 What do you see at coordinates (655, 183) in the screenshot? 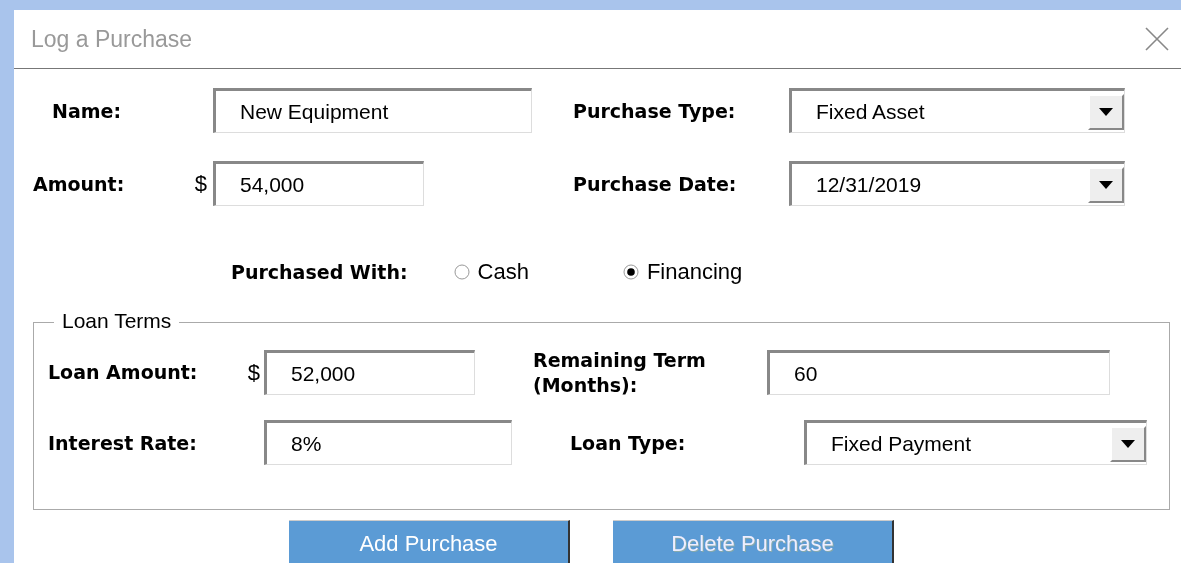
I see `field-label: Purchase Date:` at bounding box center [655, 183].